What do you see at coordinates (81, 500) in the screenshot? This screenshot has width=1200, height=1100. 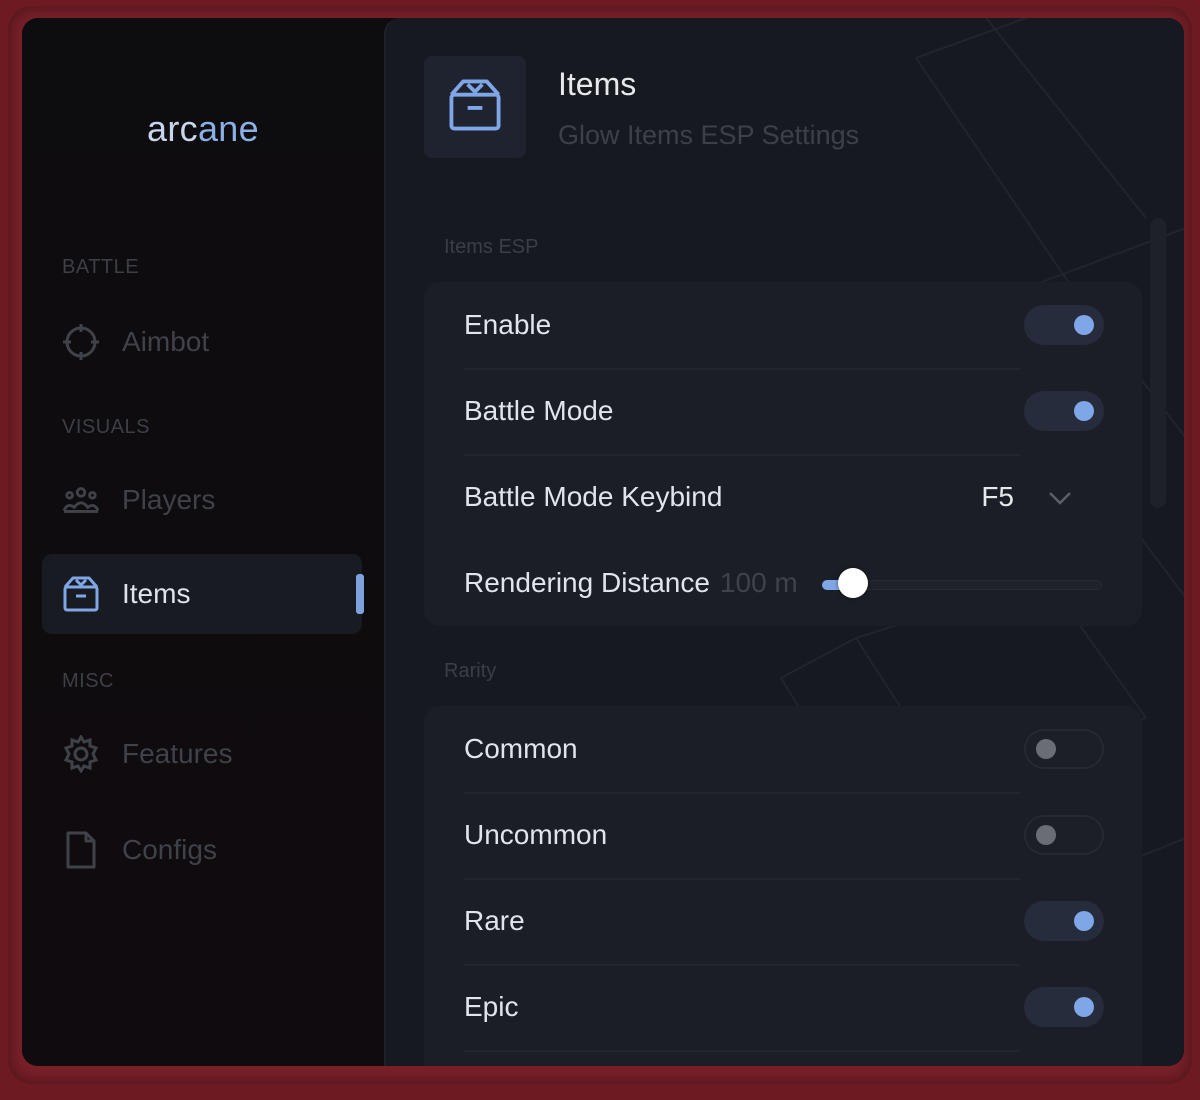 I see `users-icon` at bounding box center [81, 500].